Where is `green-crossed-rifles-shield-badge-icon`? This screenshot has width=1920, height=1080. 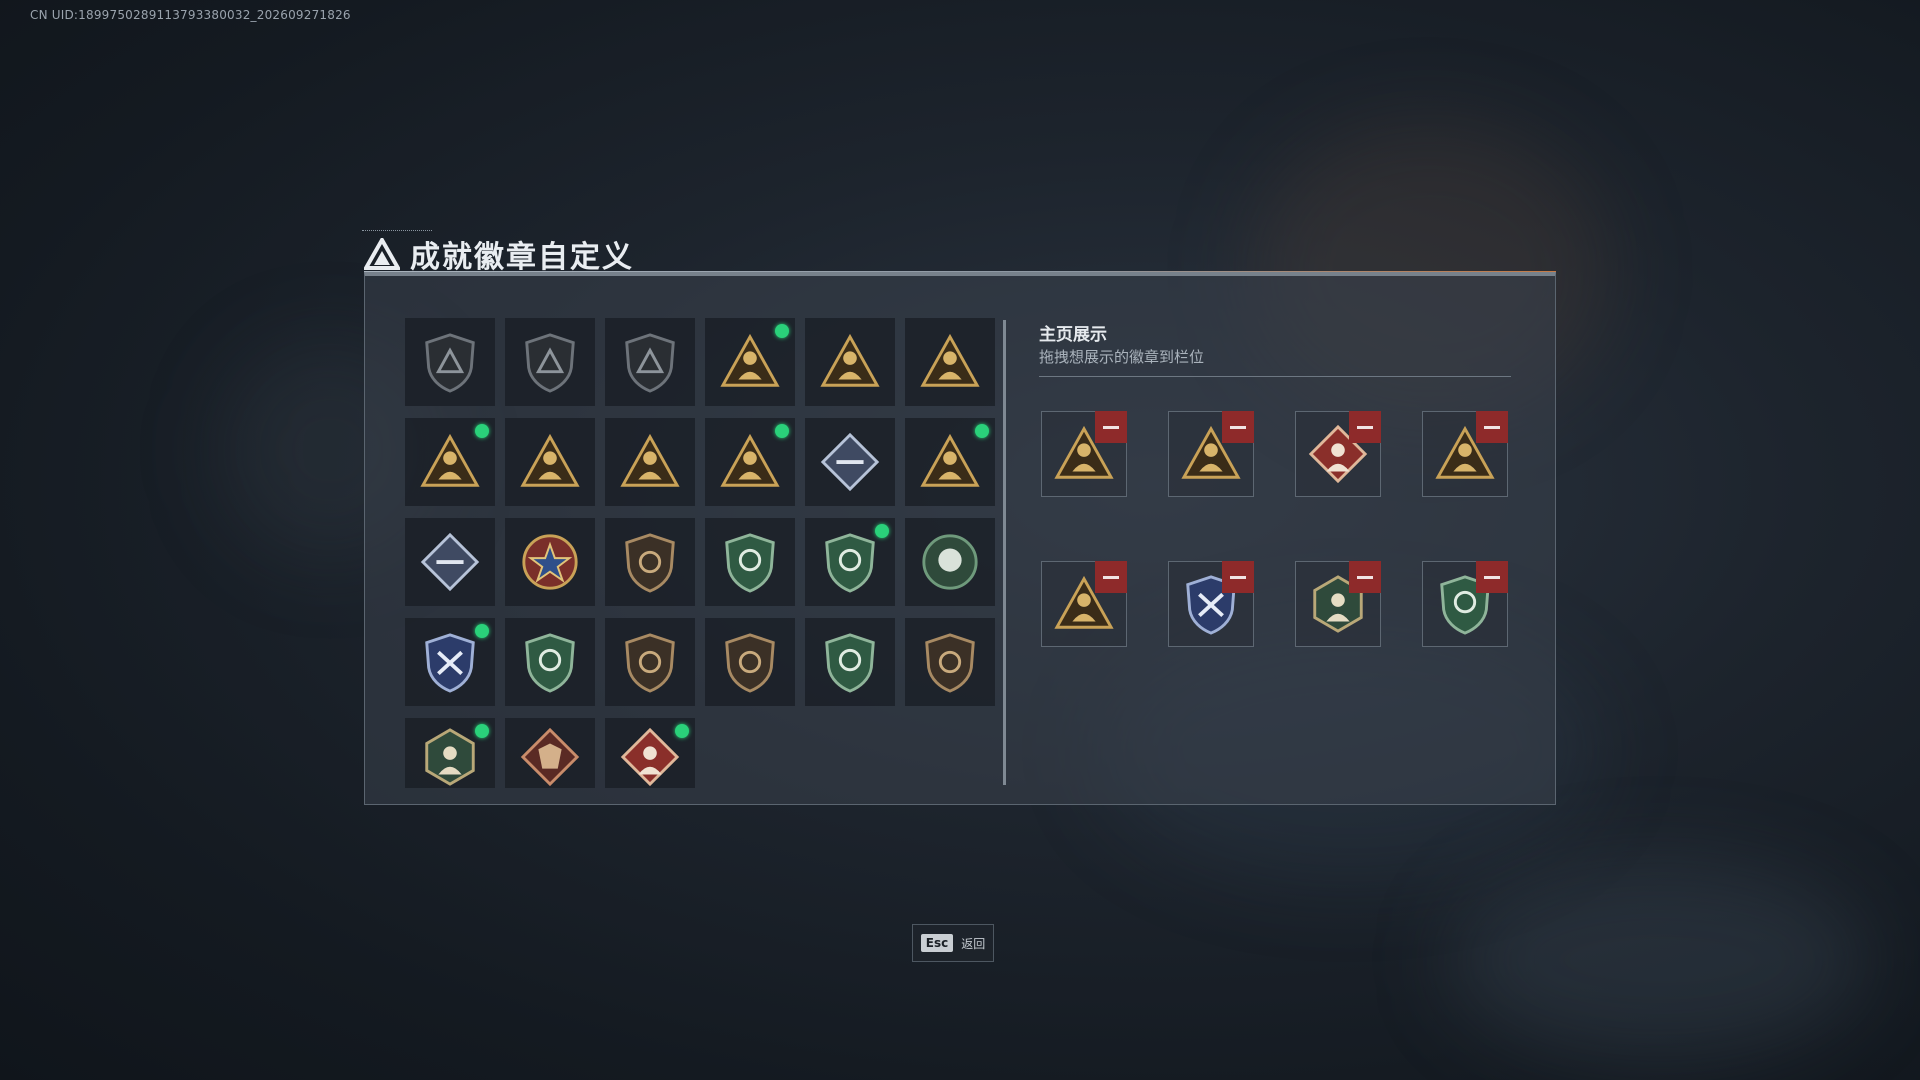 green-crossed-rifles-shield-badge-icon is located at coordinates (550, 663).